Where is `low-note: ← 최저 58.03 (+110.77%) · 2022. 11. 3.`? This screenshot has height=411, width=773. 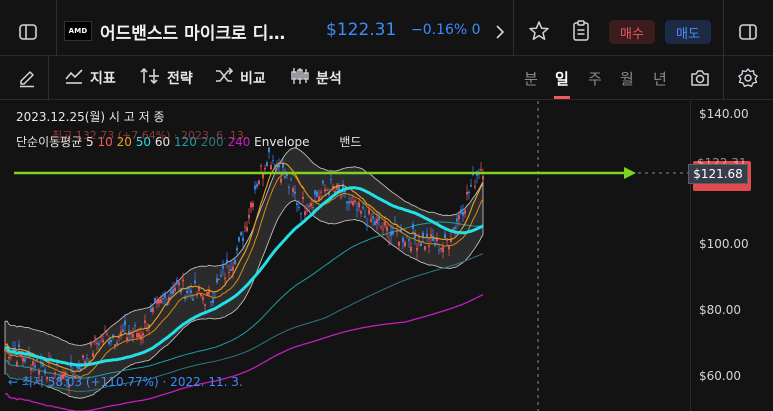
low-note: ← 최저 58.03 (+110.77%) · 2022. 11. 3. is located at coordinates (125, 382).